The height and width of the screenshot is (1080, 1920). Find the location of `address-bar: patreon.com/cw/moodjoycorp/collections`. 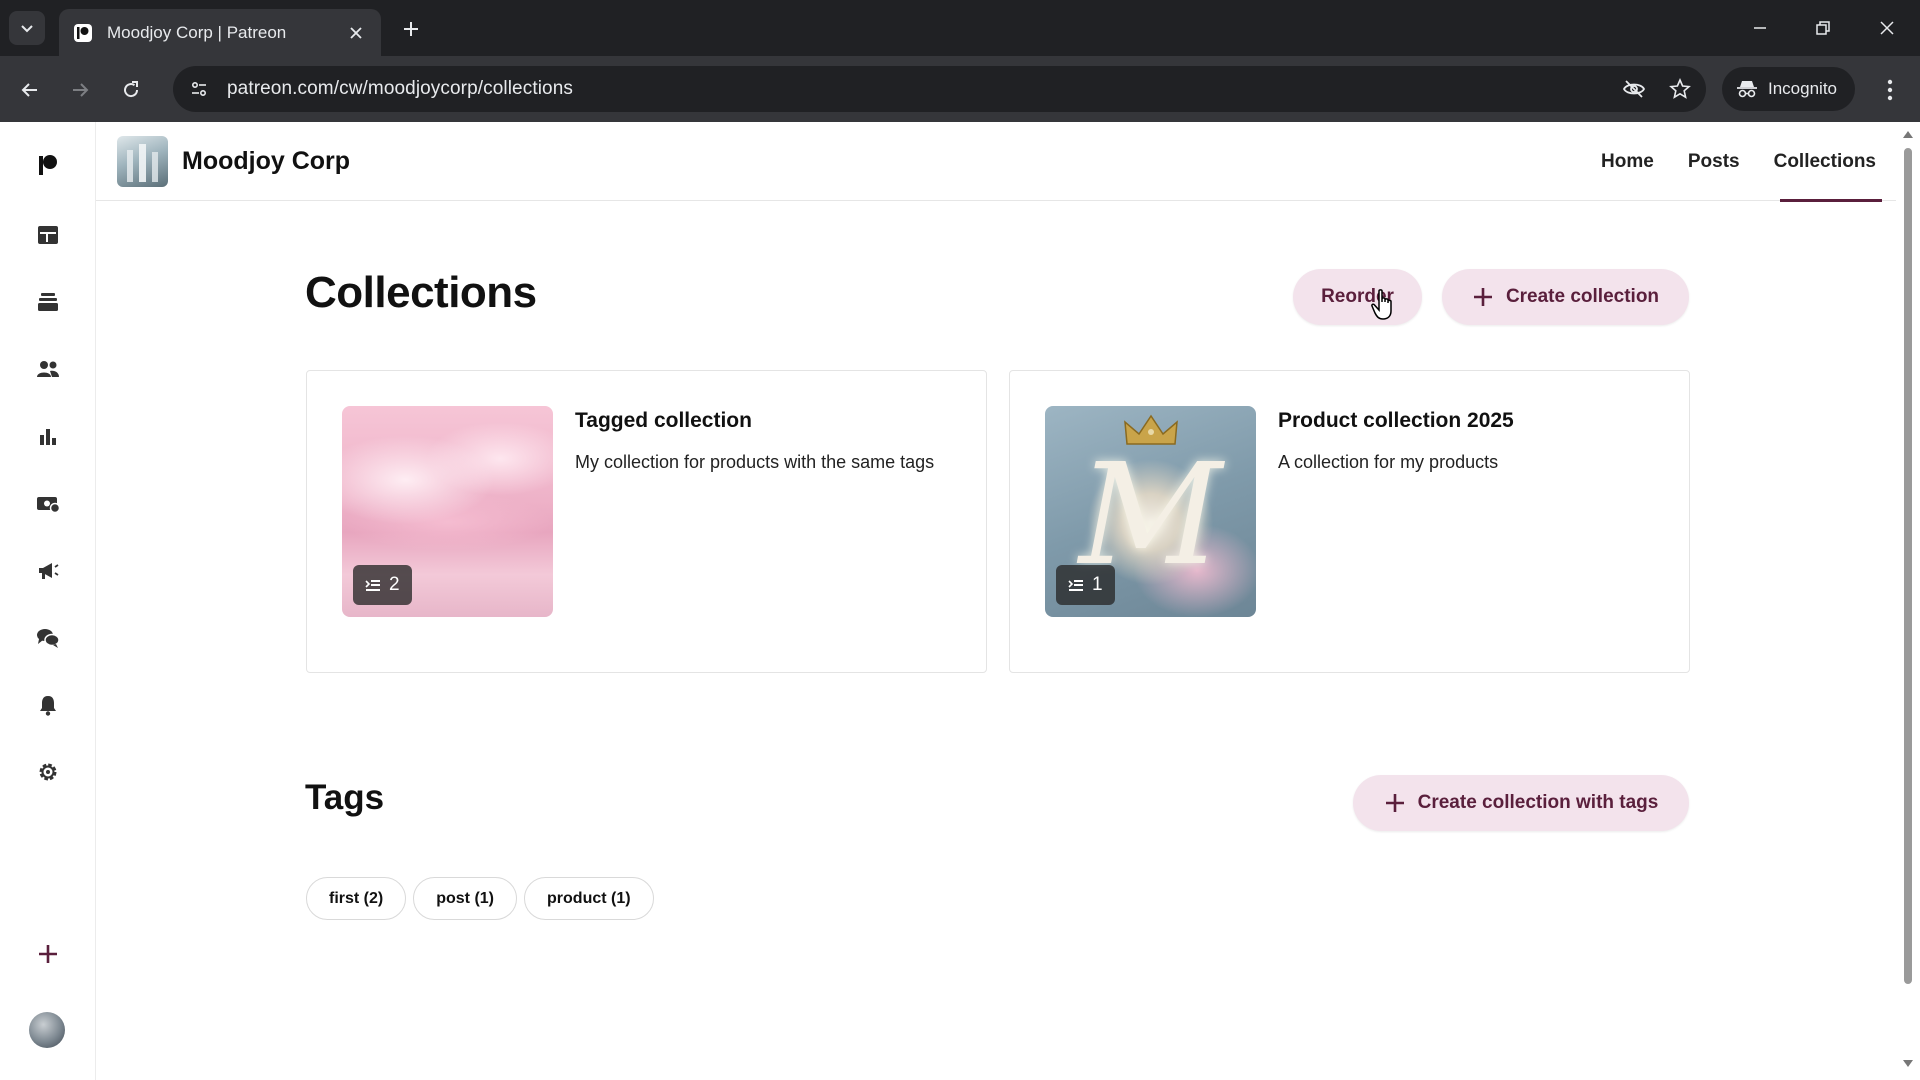

address-bar: patreon.com/cw/moodjoycorp/collections is located at coordinates (939, 89).